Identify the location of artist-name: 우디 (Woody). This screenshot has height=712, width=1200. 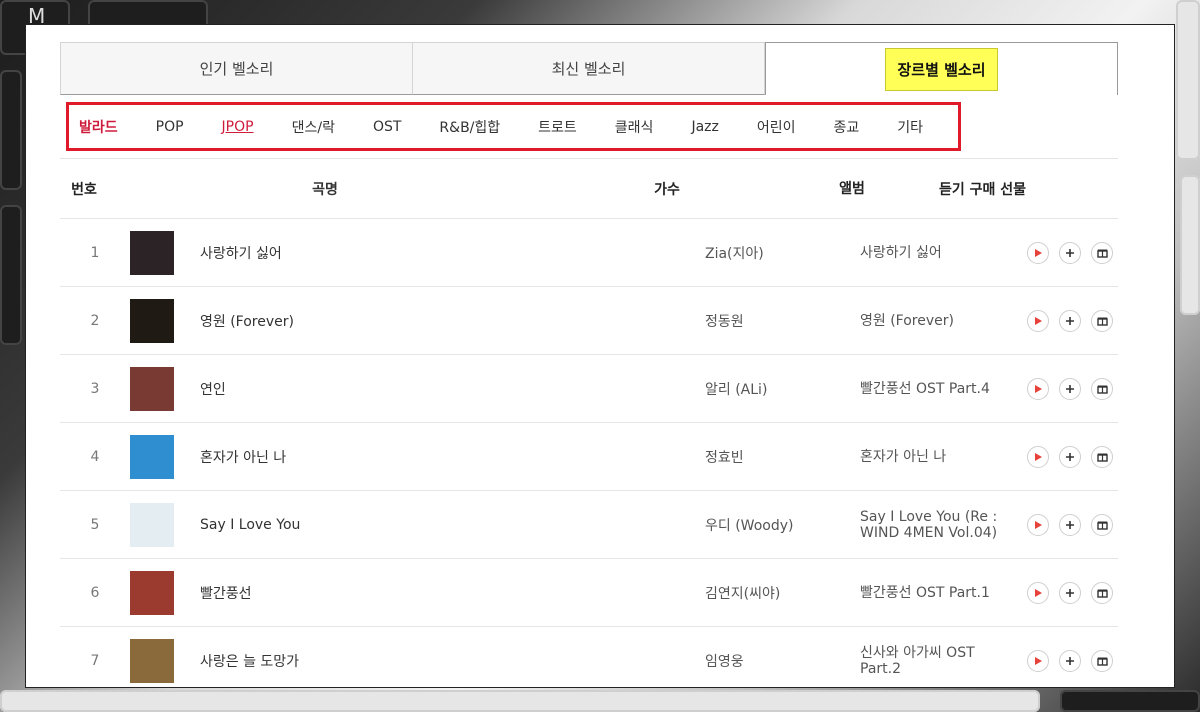
(782, 525).